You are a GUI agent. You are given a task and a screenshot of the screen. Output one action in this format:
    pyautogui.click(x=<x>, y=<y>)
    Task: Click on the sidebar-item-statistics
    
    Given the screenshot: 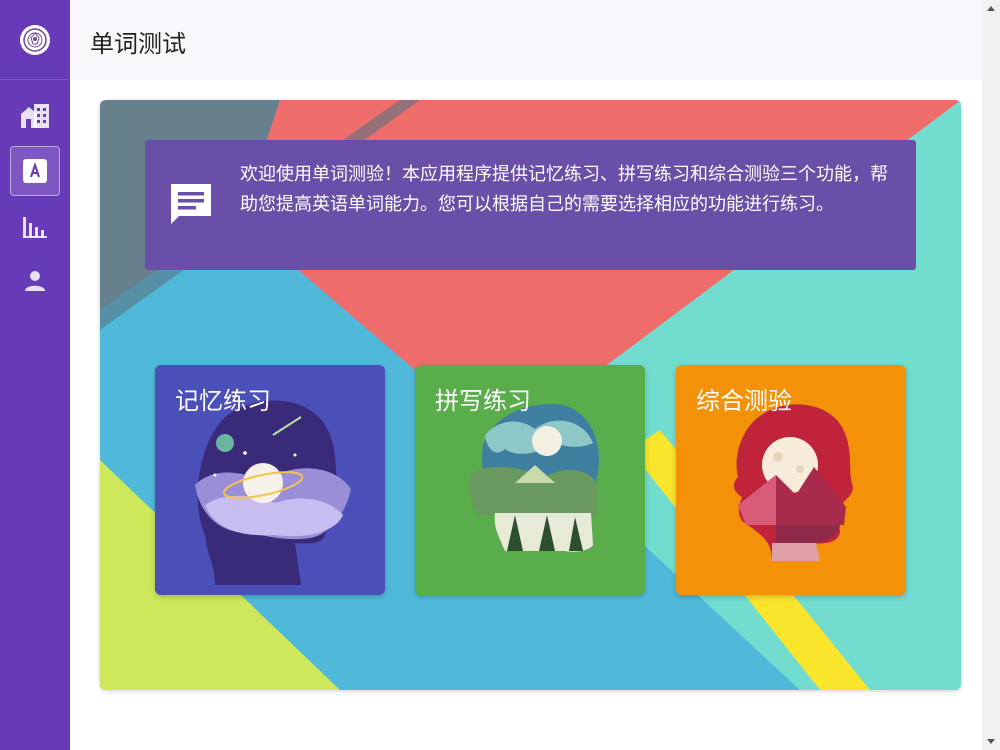 What is the action you would take?
    pyautogui.click(x=35, y=227)
    